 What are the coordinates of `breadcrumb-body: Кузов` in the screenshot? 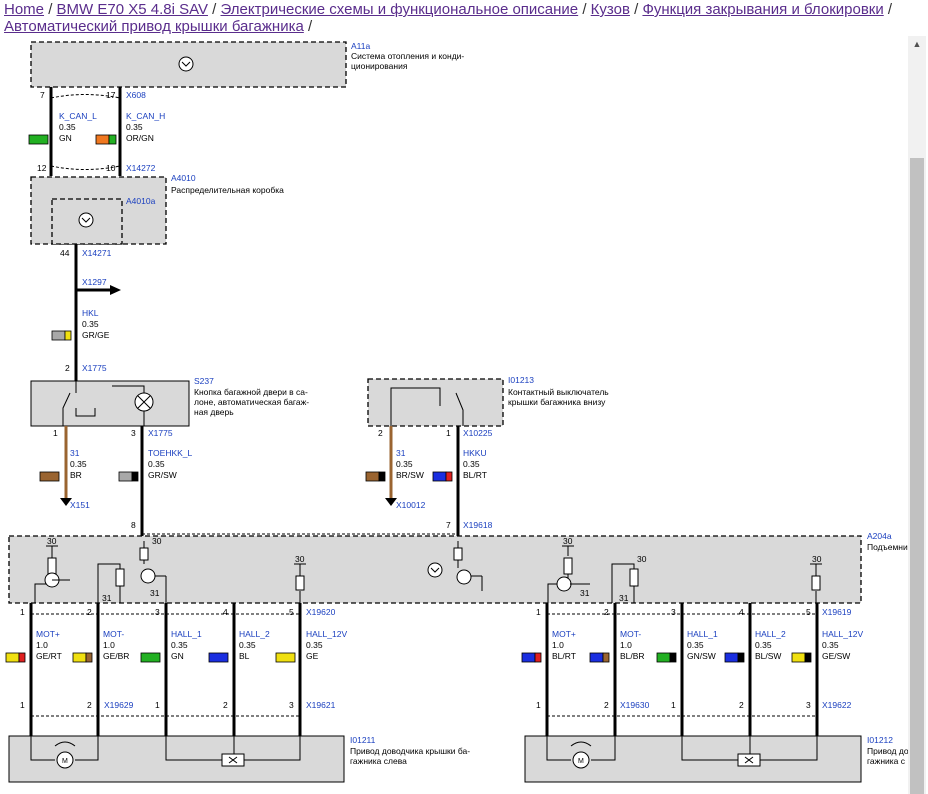 It's located at (610, 9).